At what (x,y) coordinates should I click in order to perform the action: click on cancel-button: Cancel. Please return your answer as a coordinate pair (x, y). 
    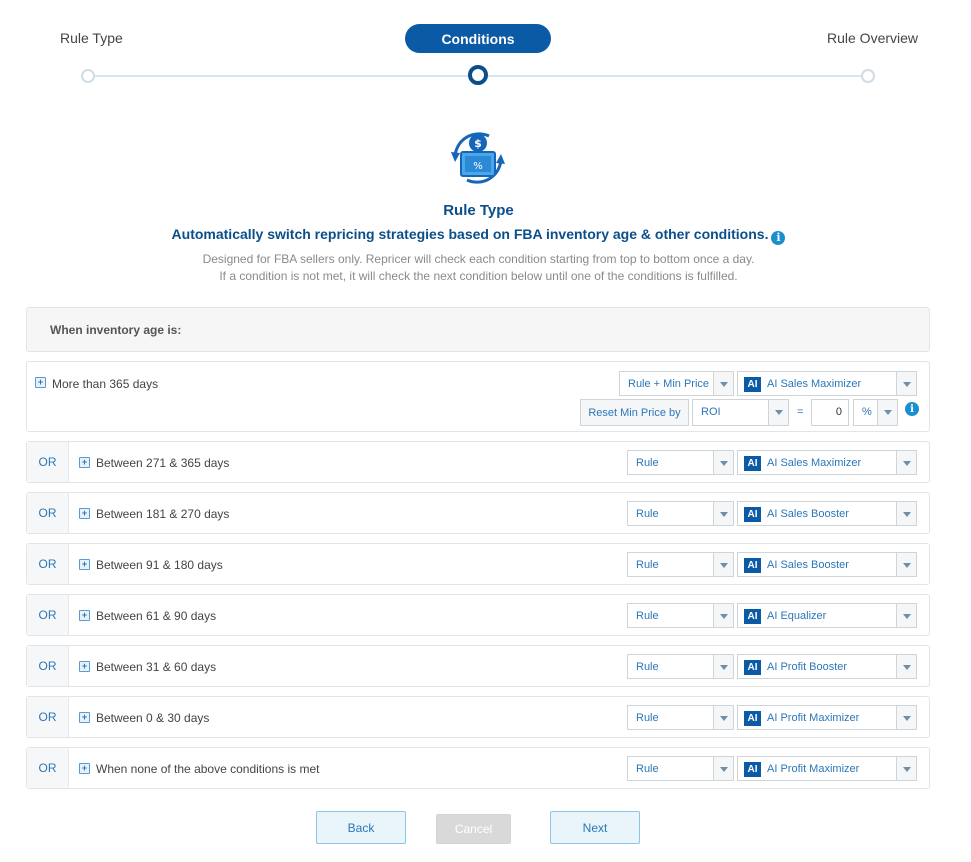
    Looking at the image, I should click on (473, 829).